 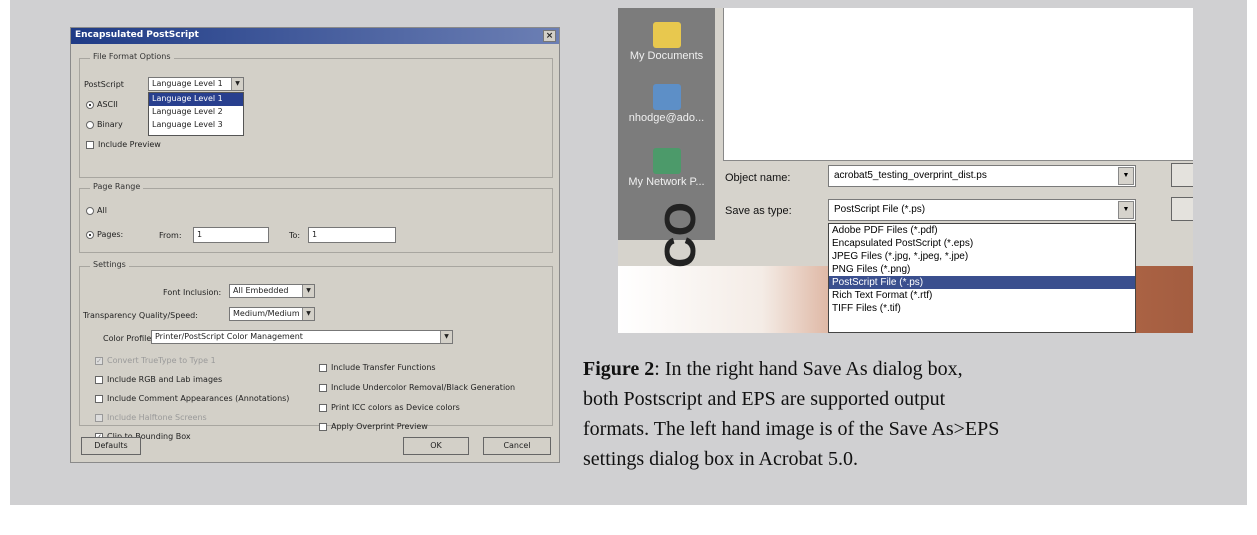 What do you see at coordinates (880, 209) in the screenshot?
I see `save-as-type-value: PostScript File (*.ps)` at bounding box center [880, 209].